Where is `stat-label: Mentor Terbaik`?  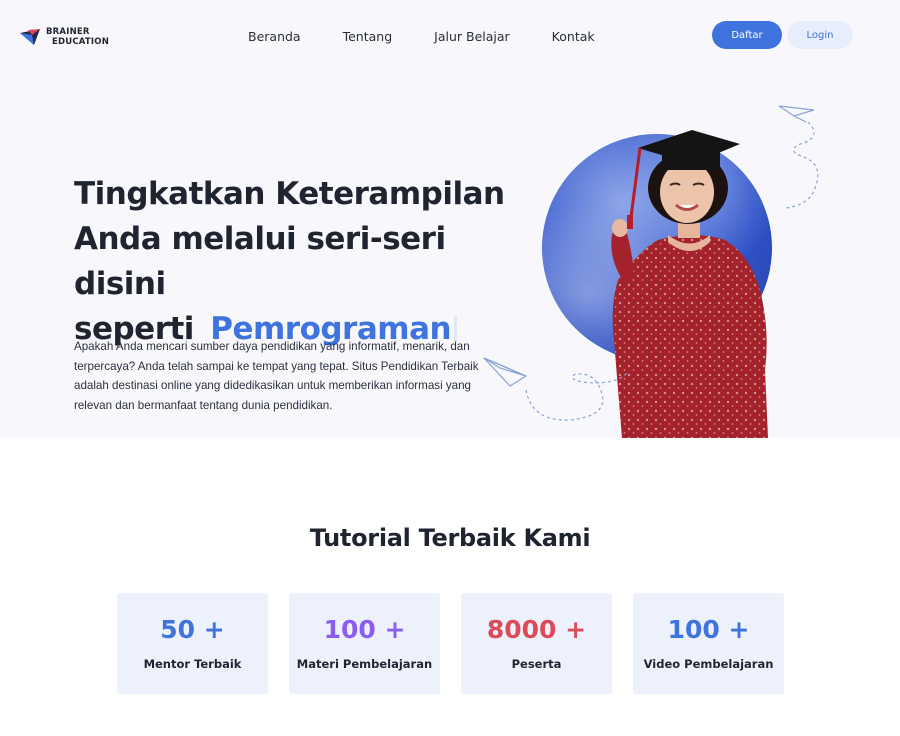
stat-label: Mentor Terbaik is located at coordinates (192, 664).